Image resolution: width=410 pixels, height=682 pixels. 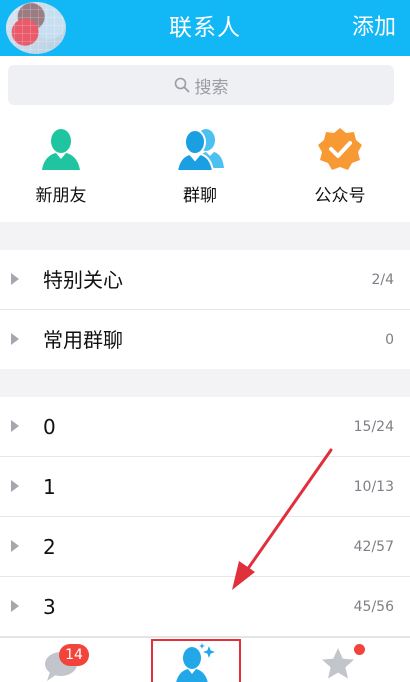 I want to click on group-row: 常用群聊 0, so click(x=205, y=340).